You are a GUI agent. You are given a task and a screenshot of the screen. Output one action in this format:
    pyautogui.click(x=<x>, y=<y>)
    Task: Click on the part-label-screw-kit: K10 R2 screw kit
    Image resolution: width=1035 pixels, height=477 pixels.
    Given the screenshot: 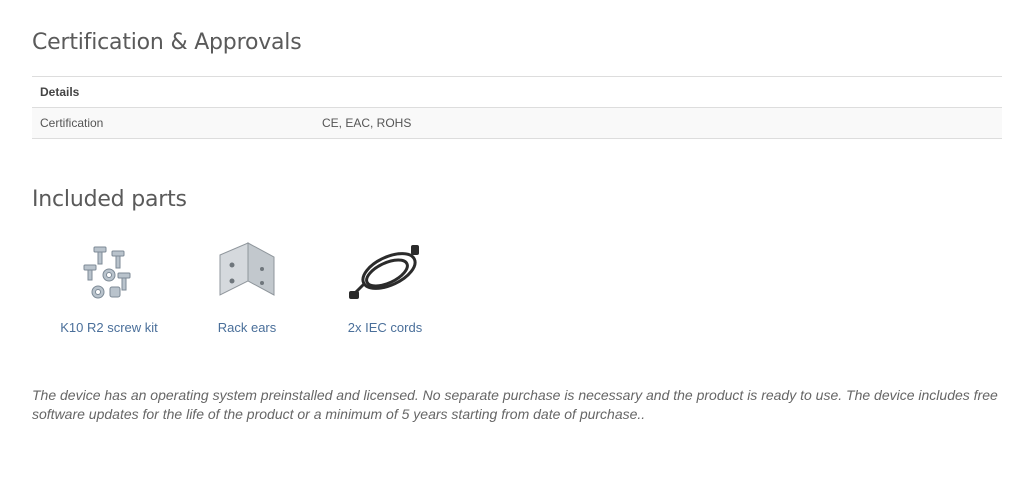 What is the action you would take?
    pyautogui.click(x=109, y=327)
    